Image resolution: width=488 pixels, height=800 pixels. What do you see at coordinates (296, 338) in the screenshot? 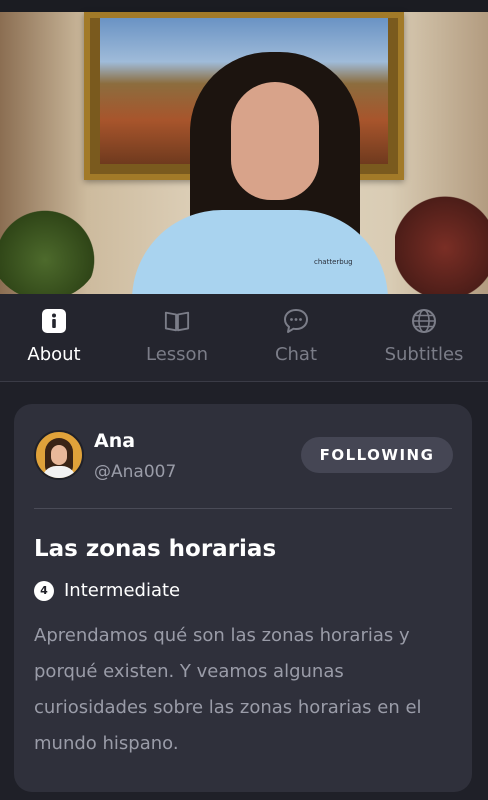
I see `tab-chat: Chat` at bounding box center [296, 338].